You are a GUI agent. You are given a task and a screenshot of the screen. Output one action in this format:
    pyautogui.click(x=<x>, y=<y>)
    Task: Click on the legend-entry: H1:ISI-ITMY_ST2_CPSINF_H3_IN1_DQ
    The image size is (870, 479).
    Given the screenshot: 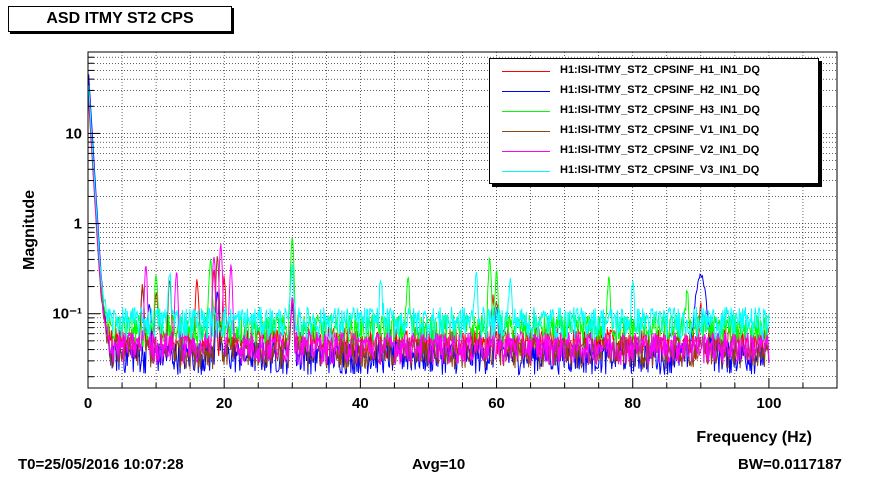 What is the action you would take?
    pyautogui.click(x=654, y=111)
    